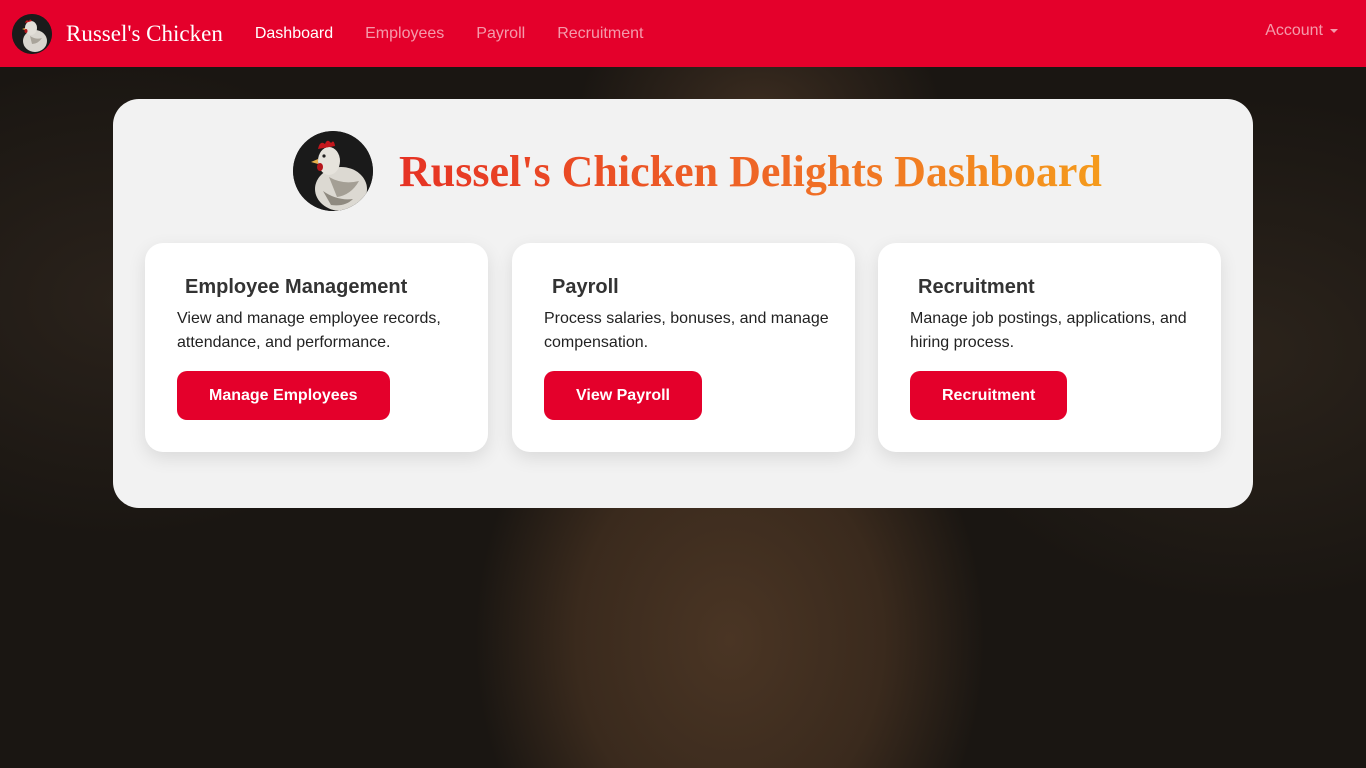 This screenshot has height=768, width=1366. I want to click on nav-link-recruitment: Recruitment, so click(600, 34).